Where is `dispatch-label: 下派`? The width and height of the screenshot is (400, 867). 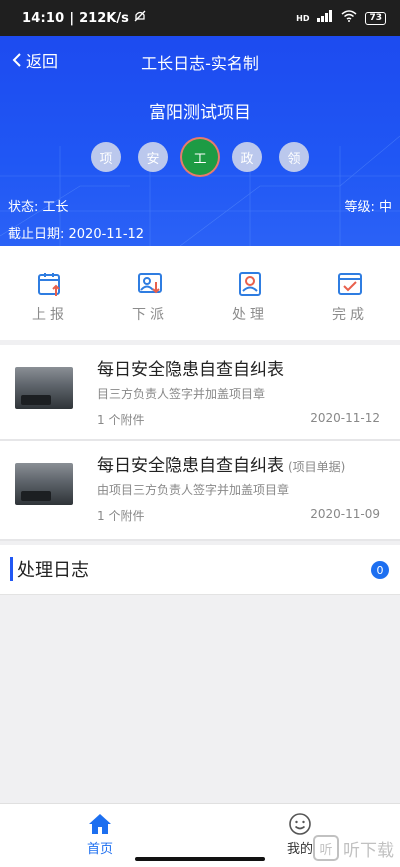 dispatch-label: 下派 is located at coordinates (150, 315).